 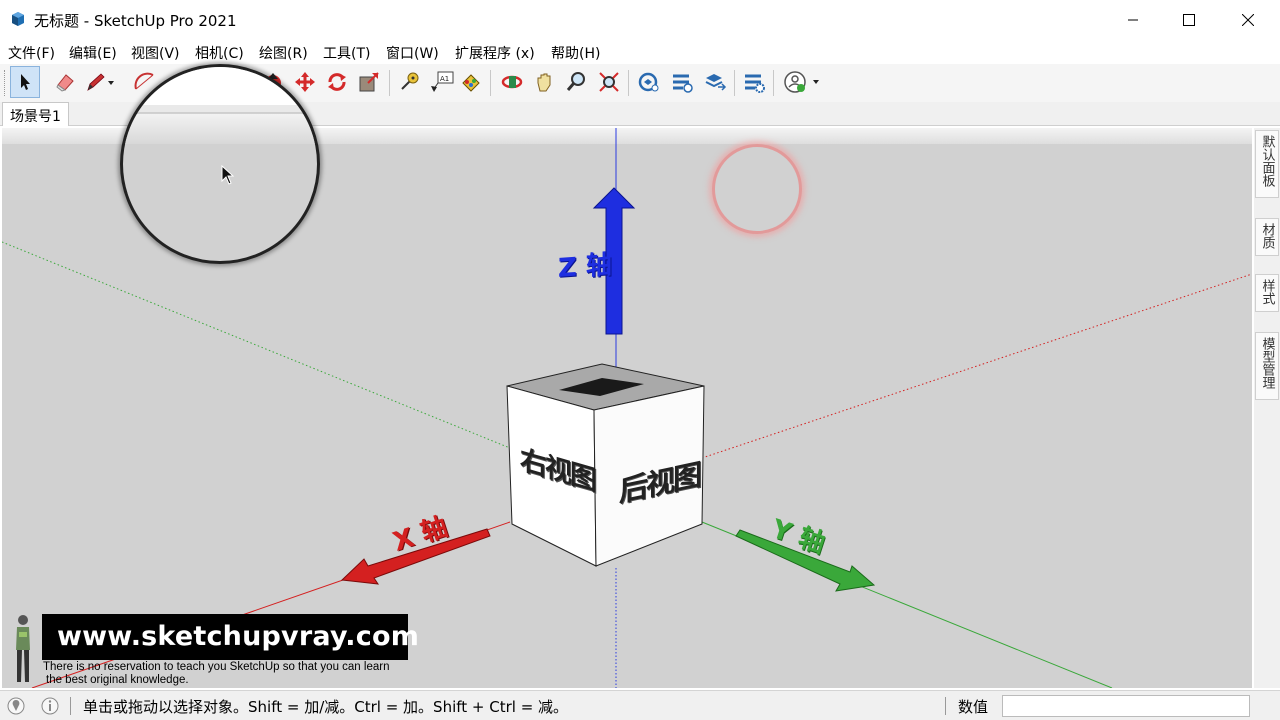 What do you see at coordinates (412, 53) in the screenshot?
I see `menu-window: 窗口(W)` at bounding box center [412, 53].